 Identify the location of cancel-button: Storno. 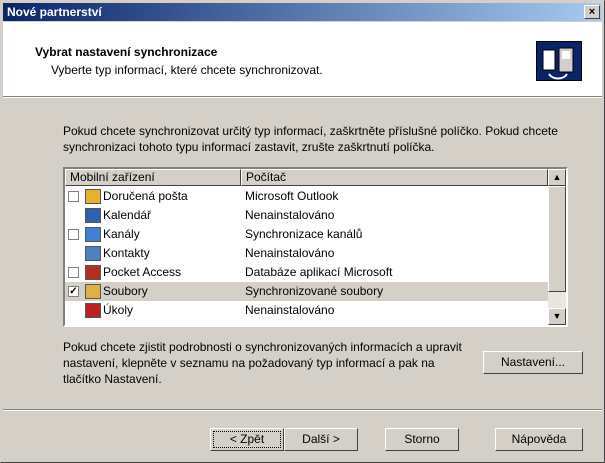
(422, 439).